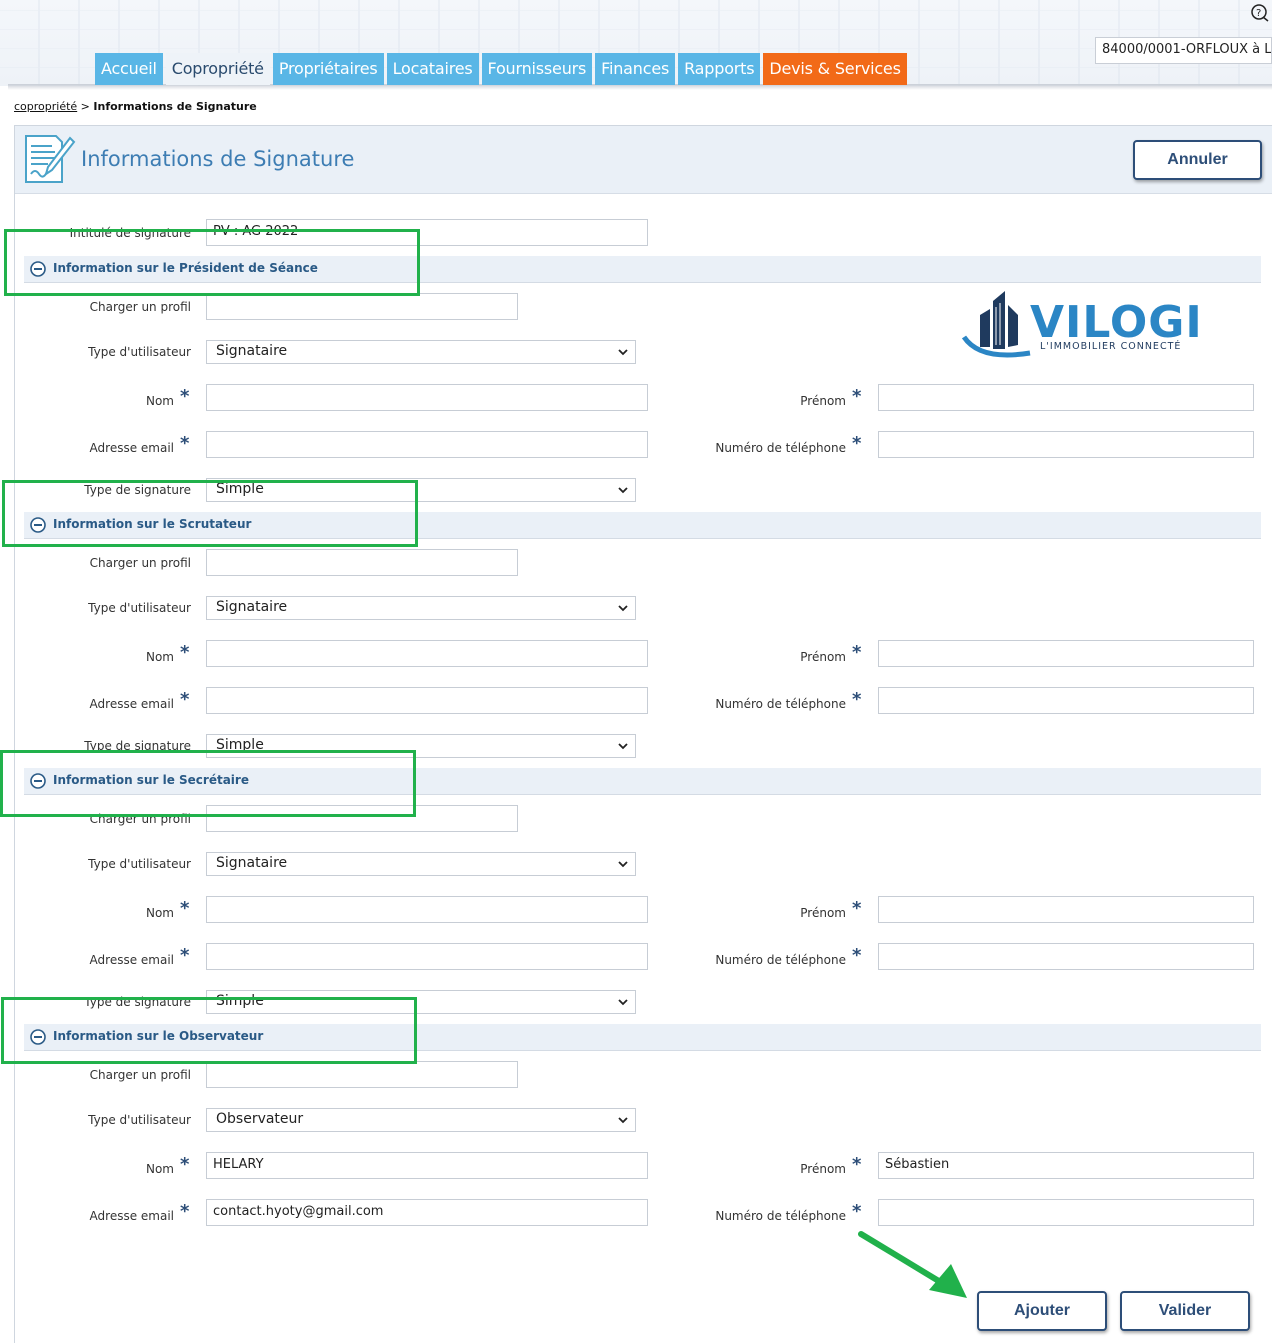 The image size is (1272, 1343). Describe the element at coordinates (1183, 50) in the screenshot. I see `copropriete-selector: 84000/0001-ORFLOUX à LA` at that location.